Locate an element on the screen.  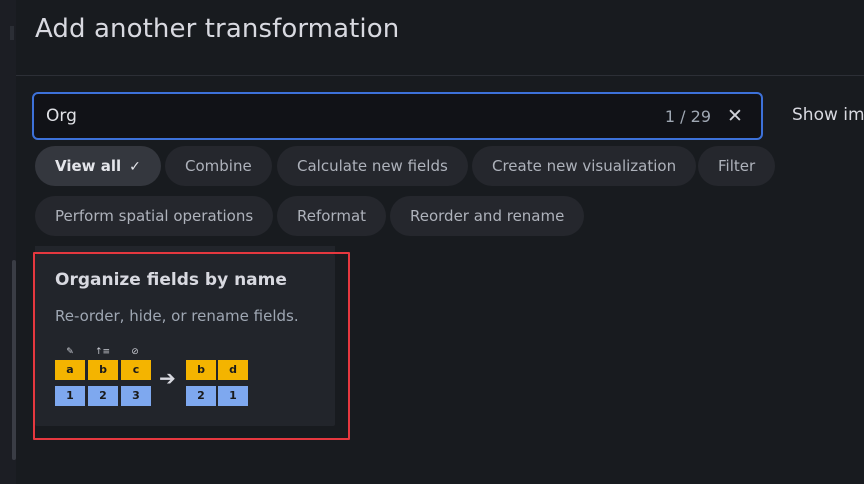
chip-view-all: View all ✓ is located at coordinates (98, 166).